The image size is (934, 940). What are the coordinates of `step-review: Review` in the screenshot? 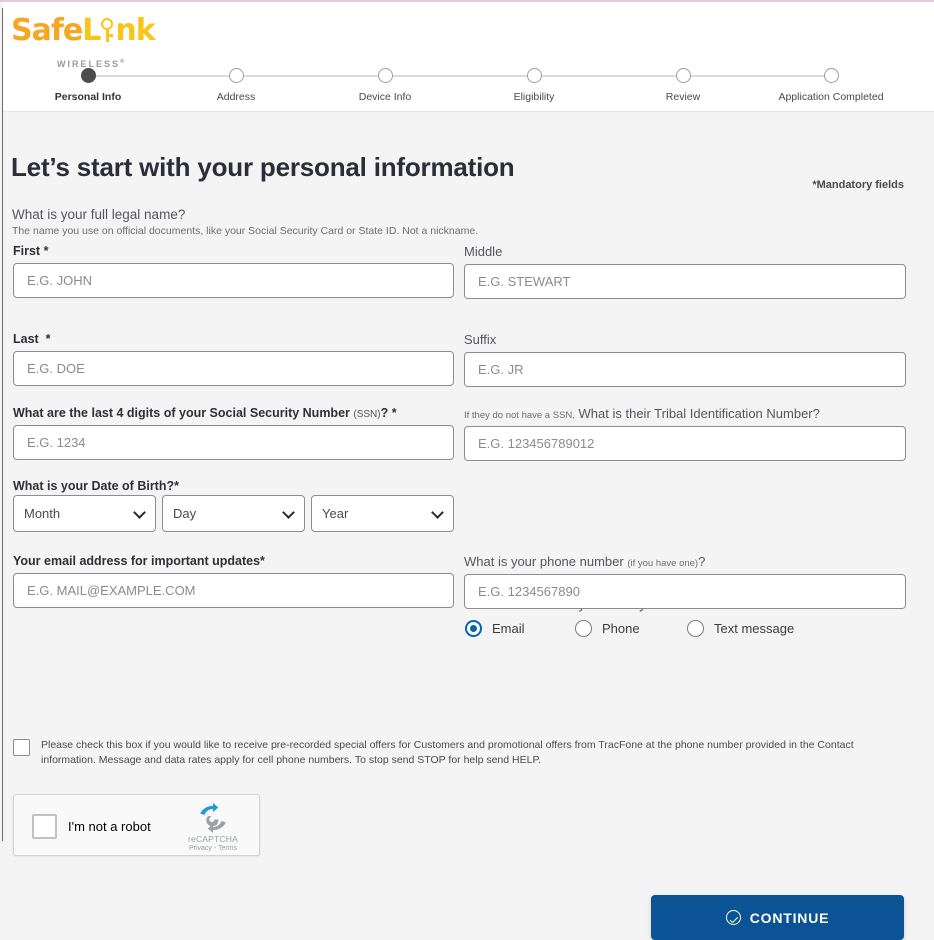 It's located at (683, 82).